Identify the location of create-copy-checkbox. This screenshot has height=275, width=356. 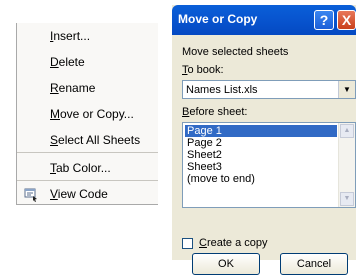
(187, 243).